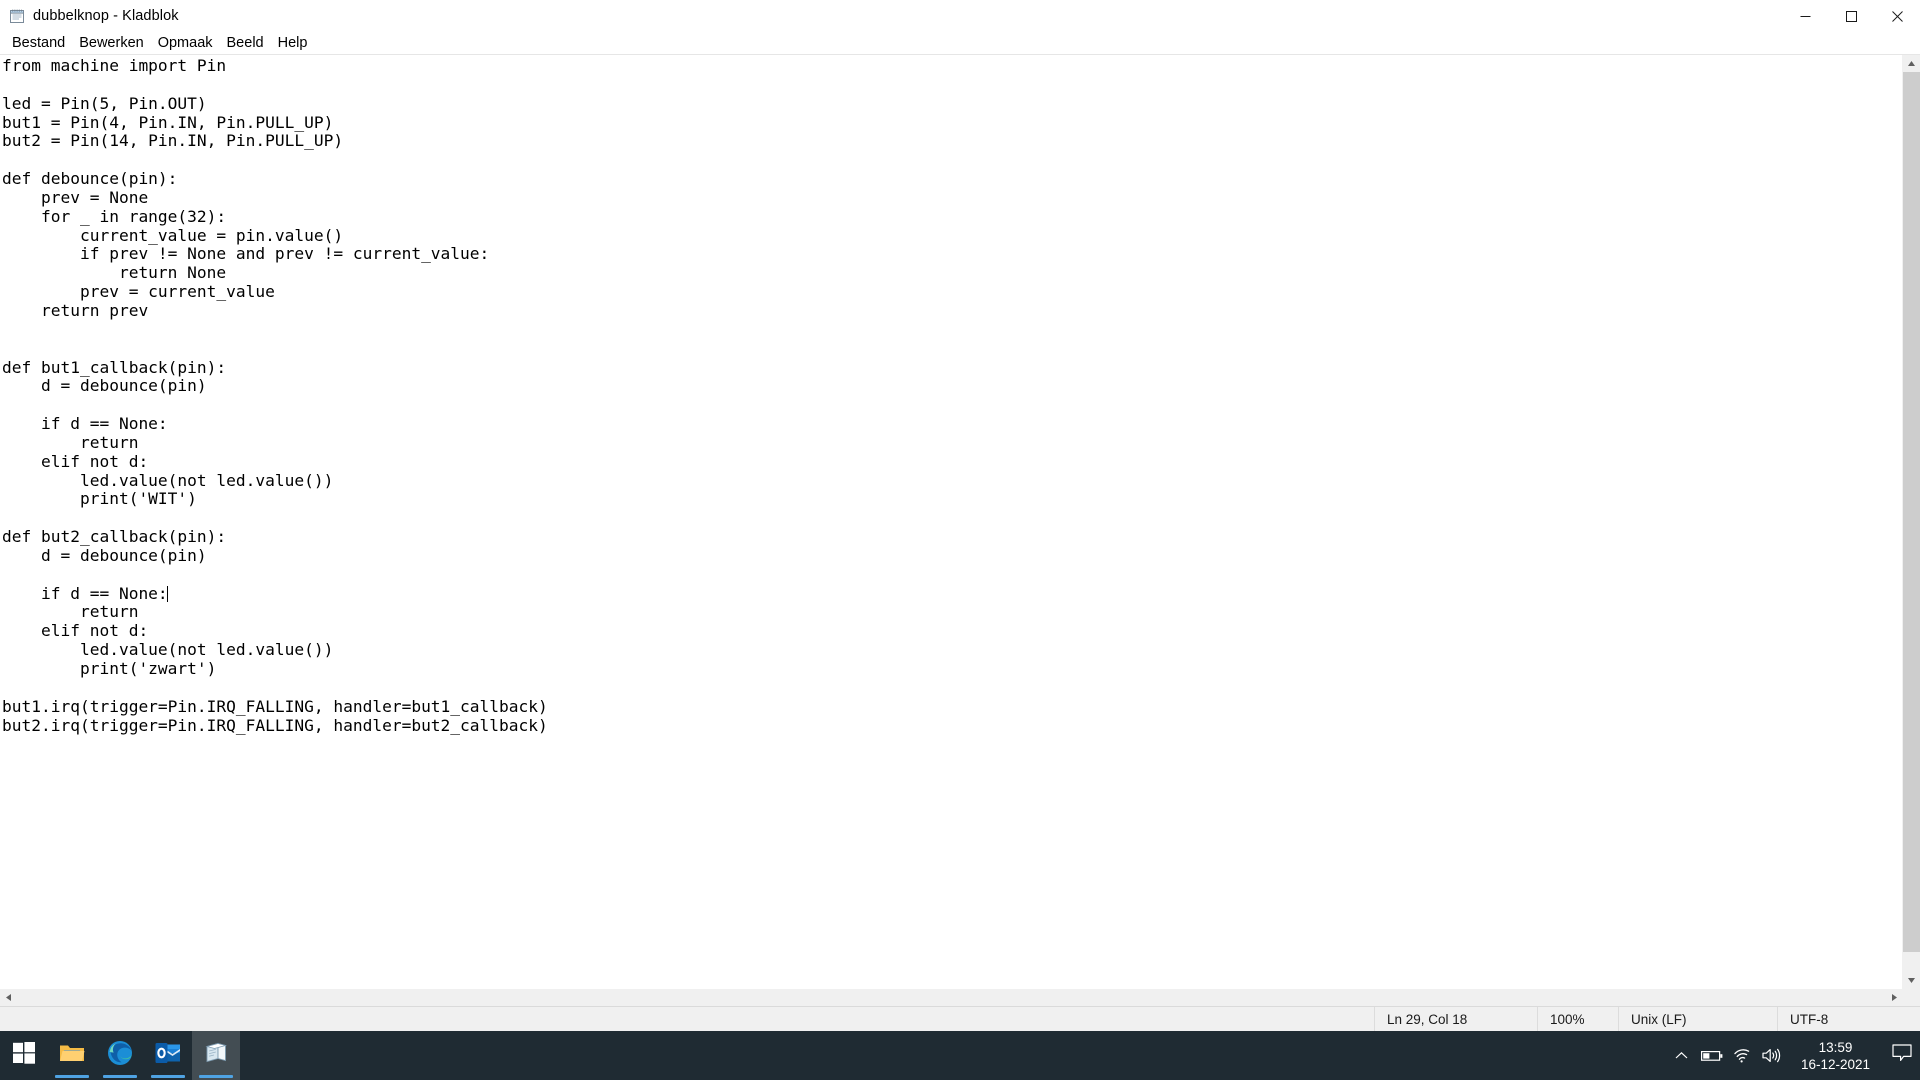 The image size is (1920, 1080). Describe the element at coordinates (1835, 1047) in the screenshot. I see `clock-time: 13:59` at that location.